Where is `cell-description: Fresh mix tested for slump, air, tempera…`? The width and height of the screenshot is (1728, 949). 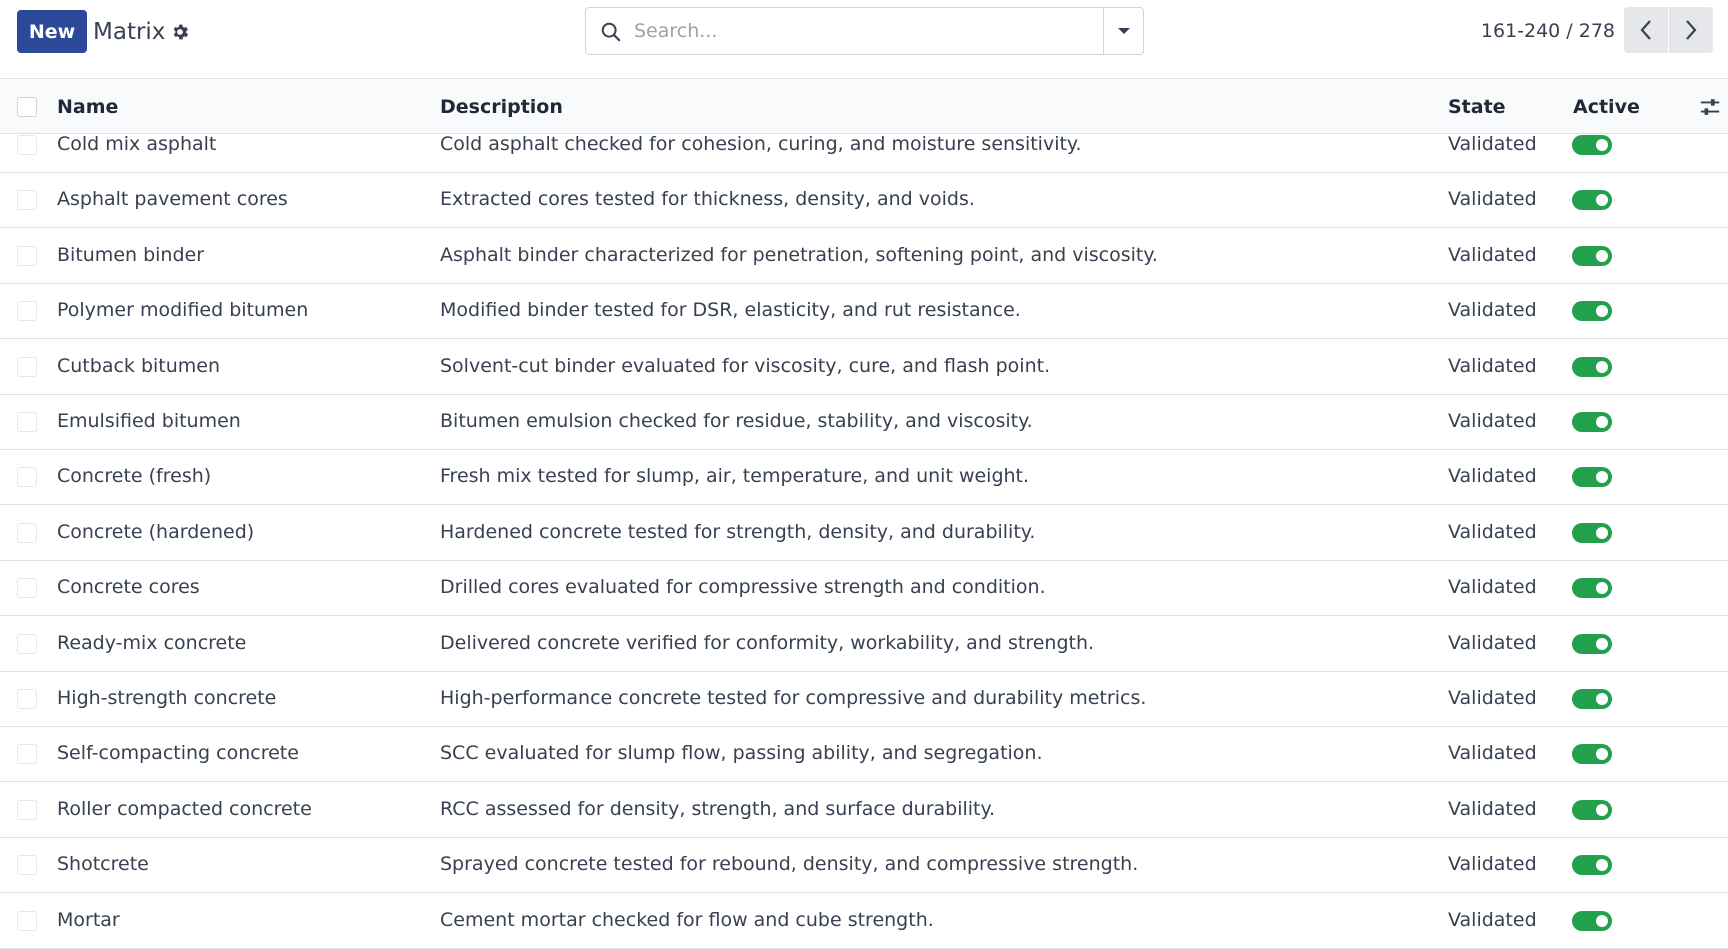
cell-description: Fresh mix tested for slump, air, tempera… is located at coordinates (735, 476).